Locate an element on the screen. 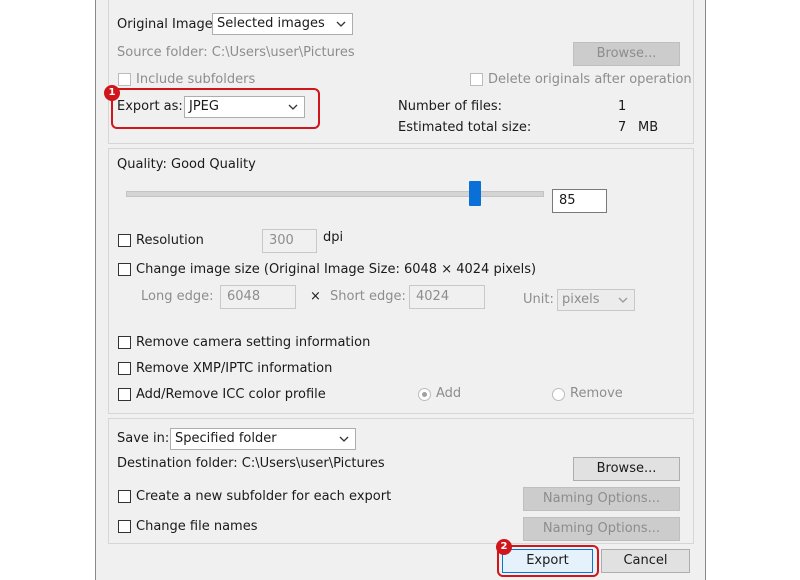 This screenshot has width=800, height=580. icc-profile-label: Add/Remove ICC color profile is located at coordinates (231, 394).